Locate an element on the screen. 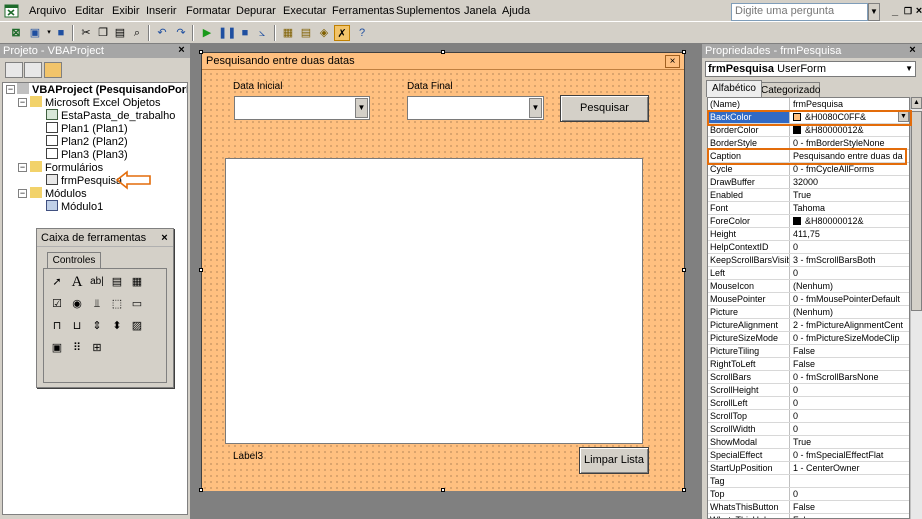 The height and width of the screenshot is (519, 922). property-row-font: Font Tahoma is located at coordinates (808, 208).